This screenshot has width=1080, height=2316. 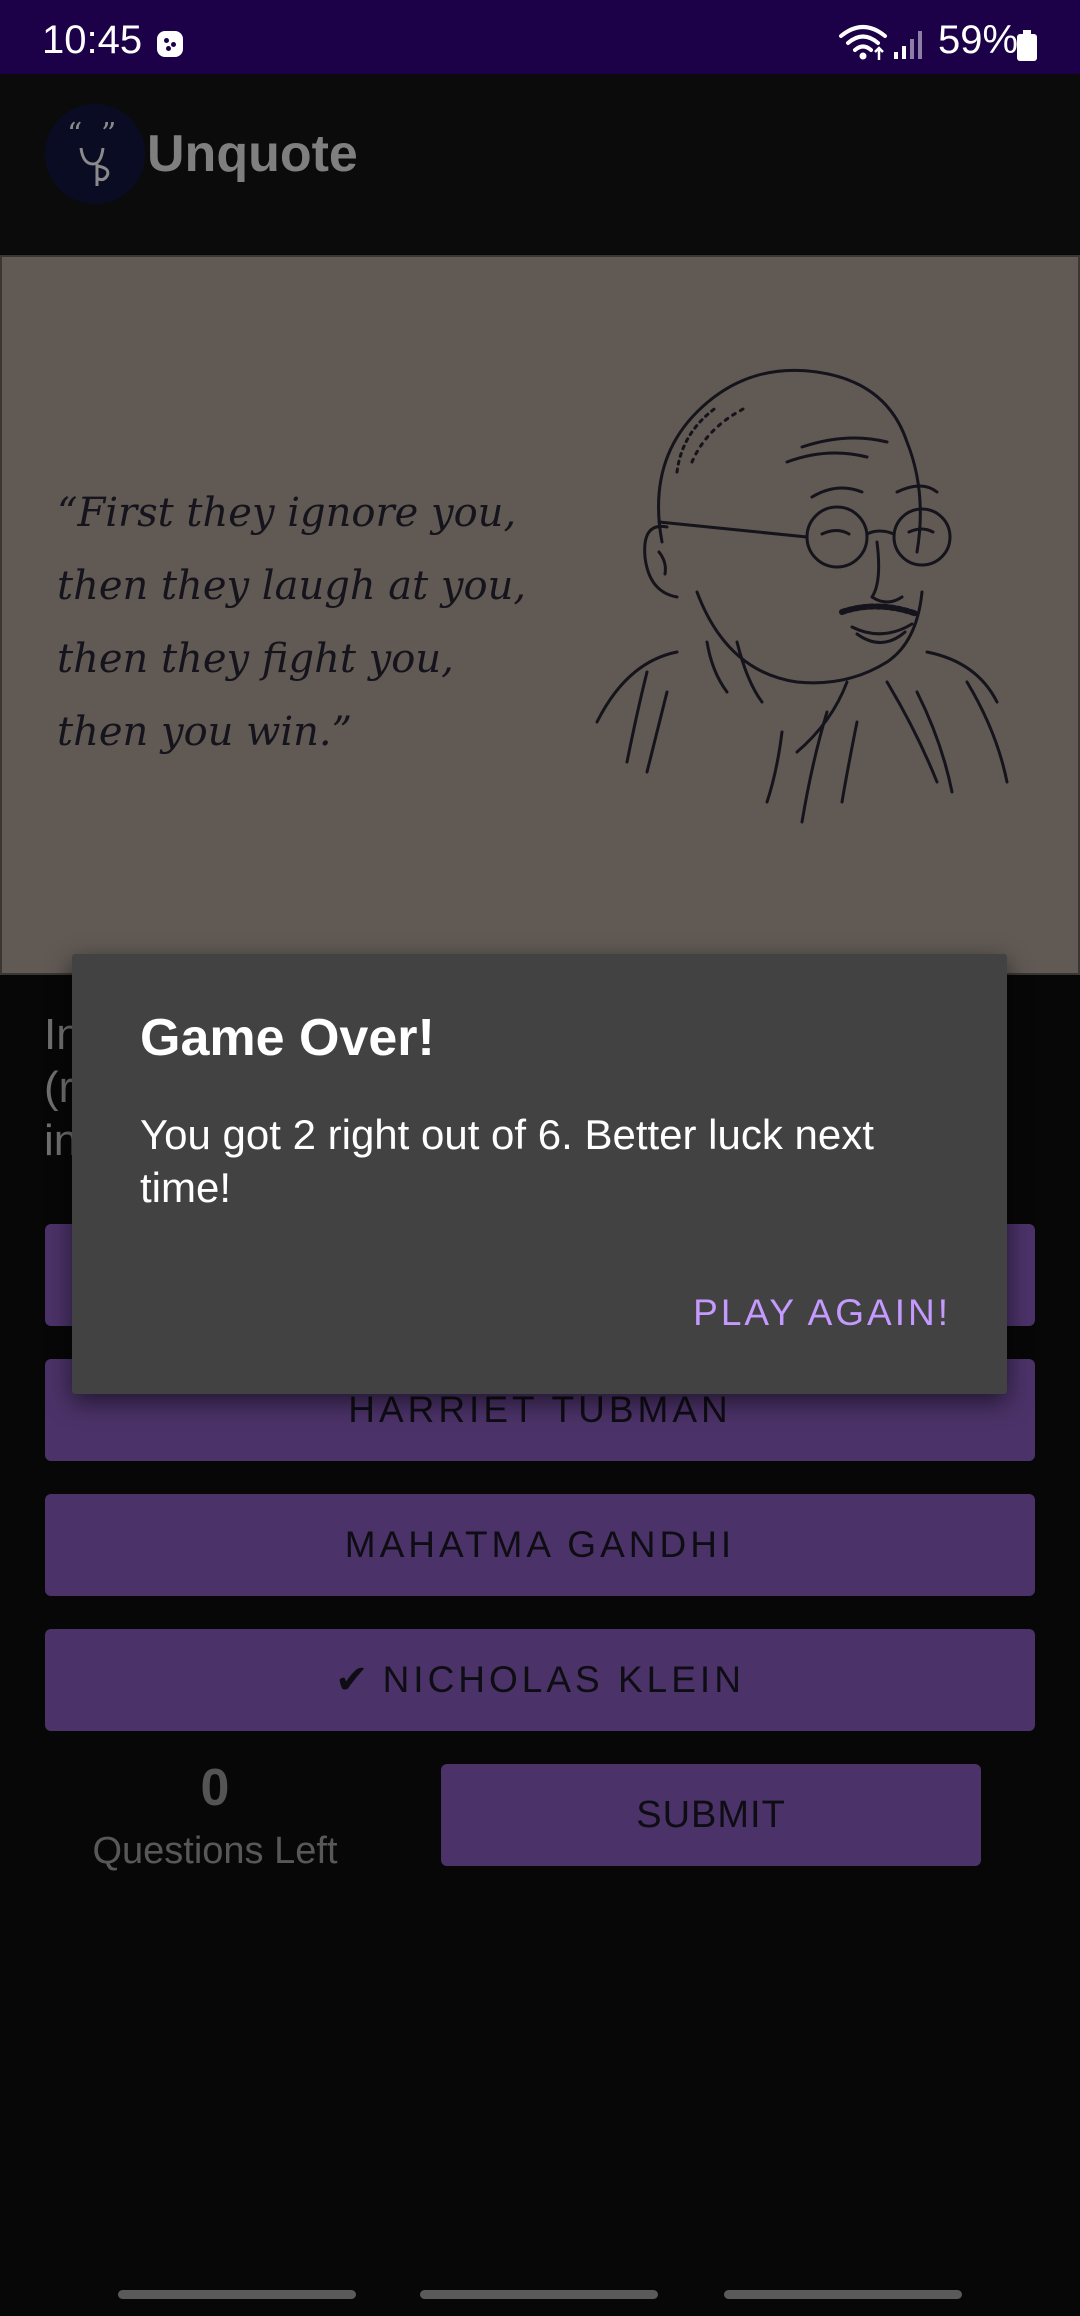 I want to click on quote-line: then they fight you,, so click(x=255, y=659).